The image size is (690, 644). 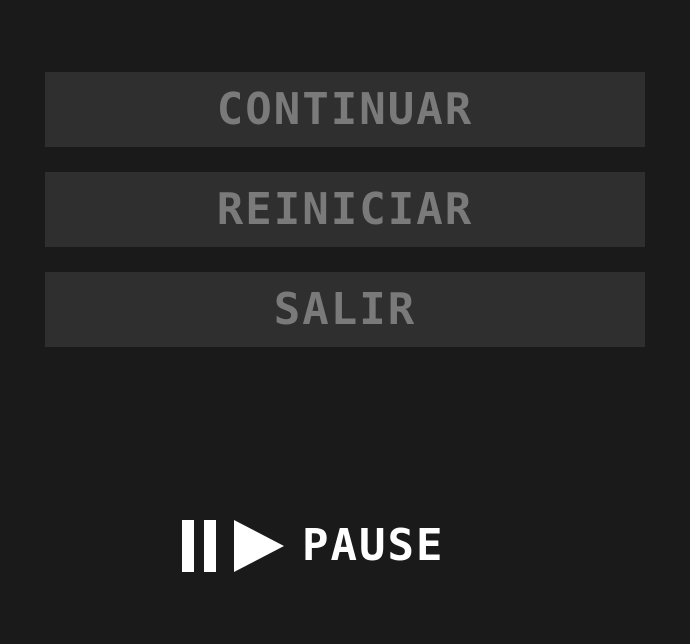 What do you see at coordinates (345, 109) in the screenshot?
I see `continue-button: CONTINUAR` at bounding box center [345, 109].